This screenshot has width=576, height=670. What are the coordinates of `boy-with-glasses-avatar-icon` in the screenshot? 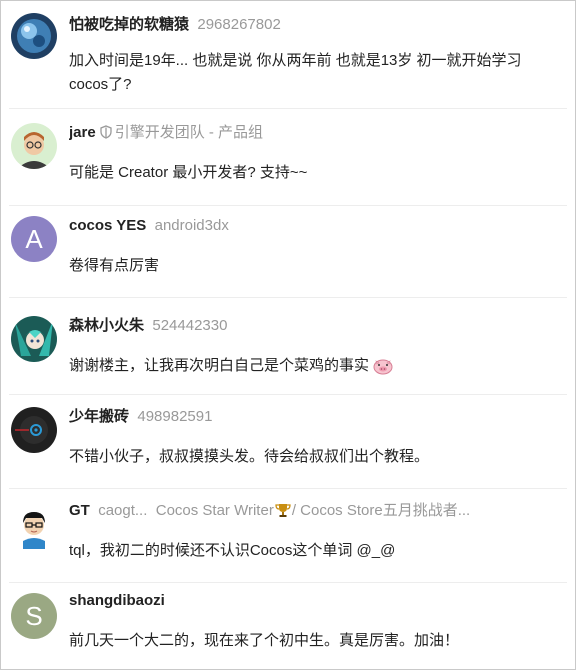 It's located at (34, 526).